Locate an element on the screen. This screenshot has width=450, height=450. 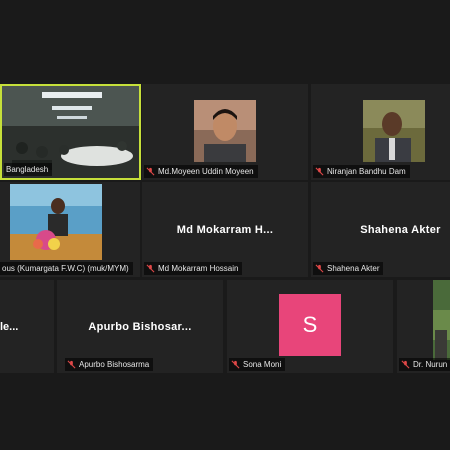
video-tile-sona-moni: S Sona Moni is located at coordinates (310, 326).